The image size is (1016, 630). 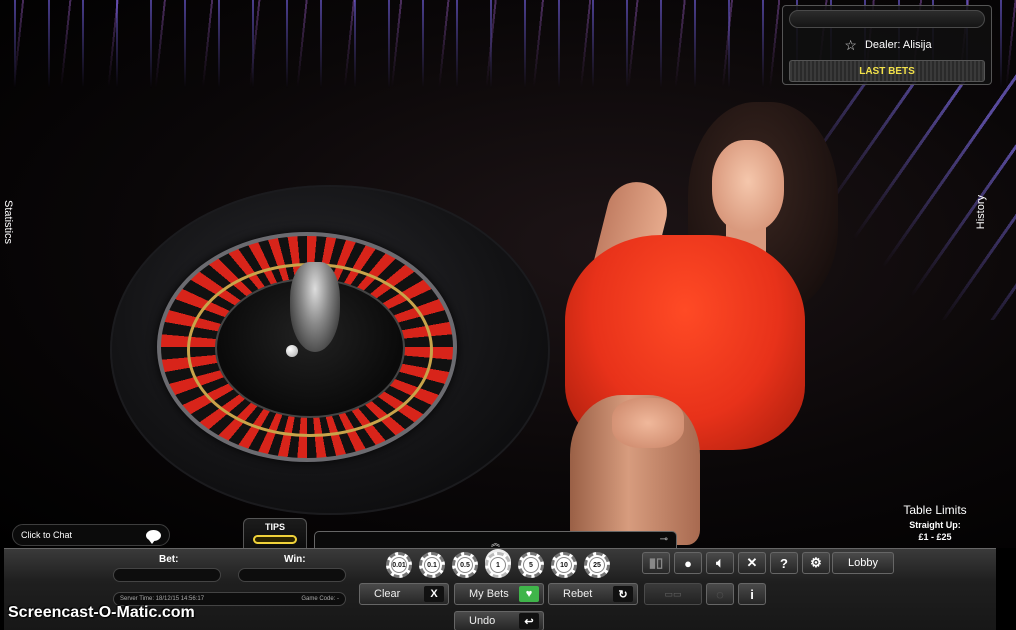 I want to click on rebet-button: Rebet ↻, so click(x=593, y=594).